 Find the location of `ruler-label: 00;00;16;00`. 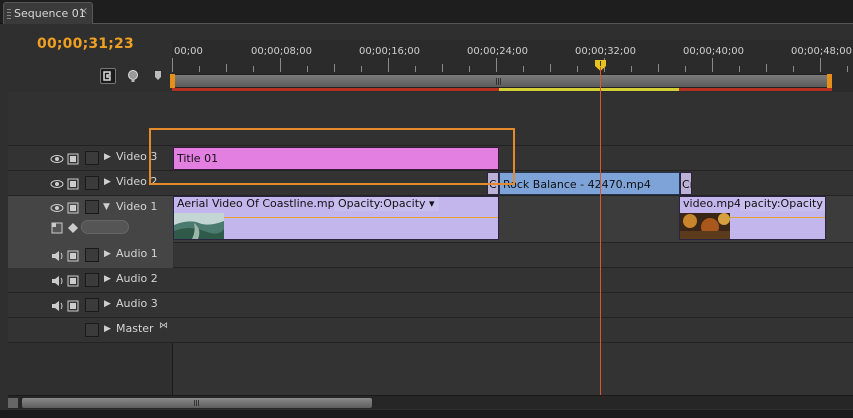

ruler-label: 00;00;16;00 is located at coordinates (390, 51).